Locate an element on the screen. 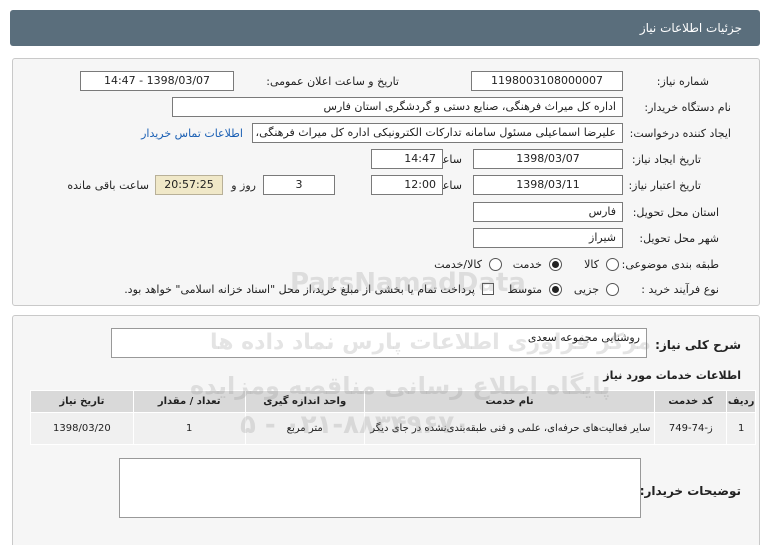  need-number-field: 1198003108000007 is located at coordinates (547, 81).